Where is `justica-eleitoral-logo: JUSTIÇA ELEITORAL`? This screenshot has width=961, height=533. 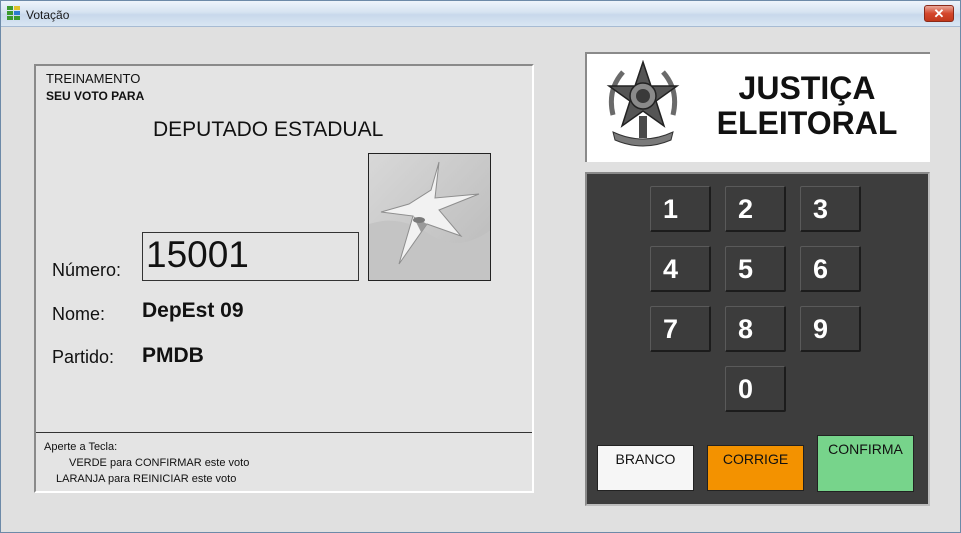
justica-eleitoral-logo: JUSTIÇA ELEITORAL is located at coordinates (757, 107).